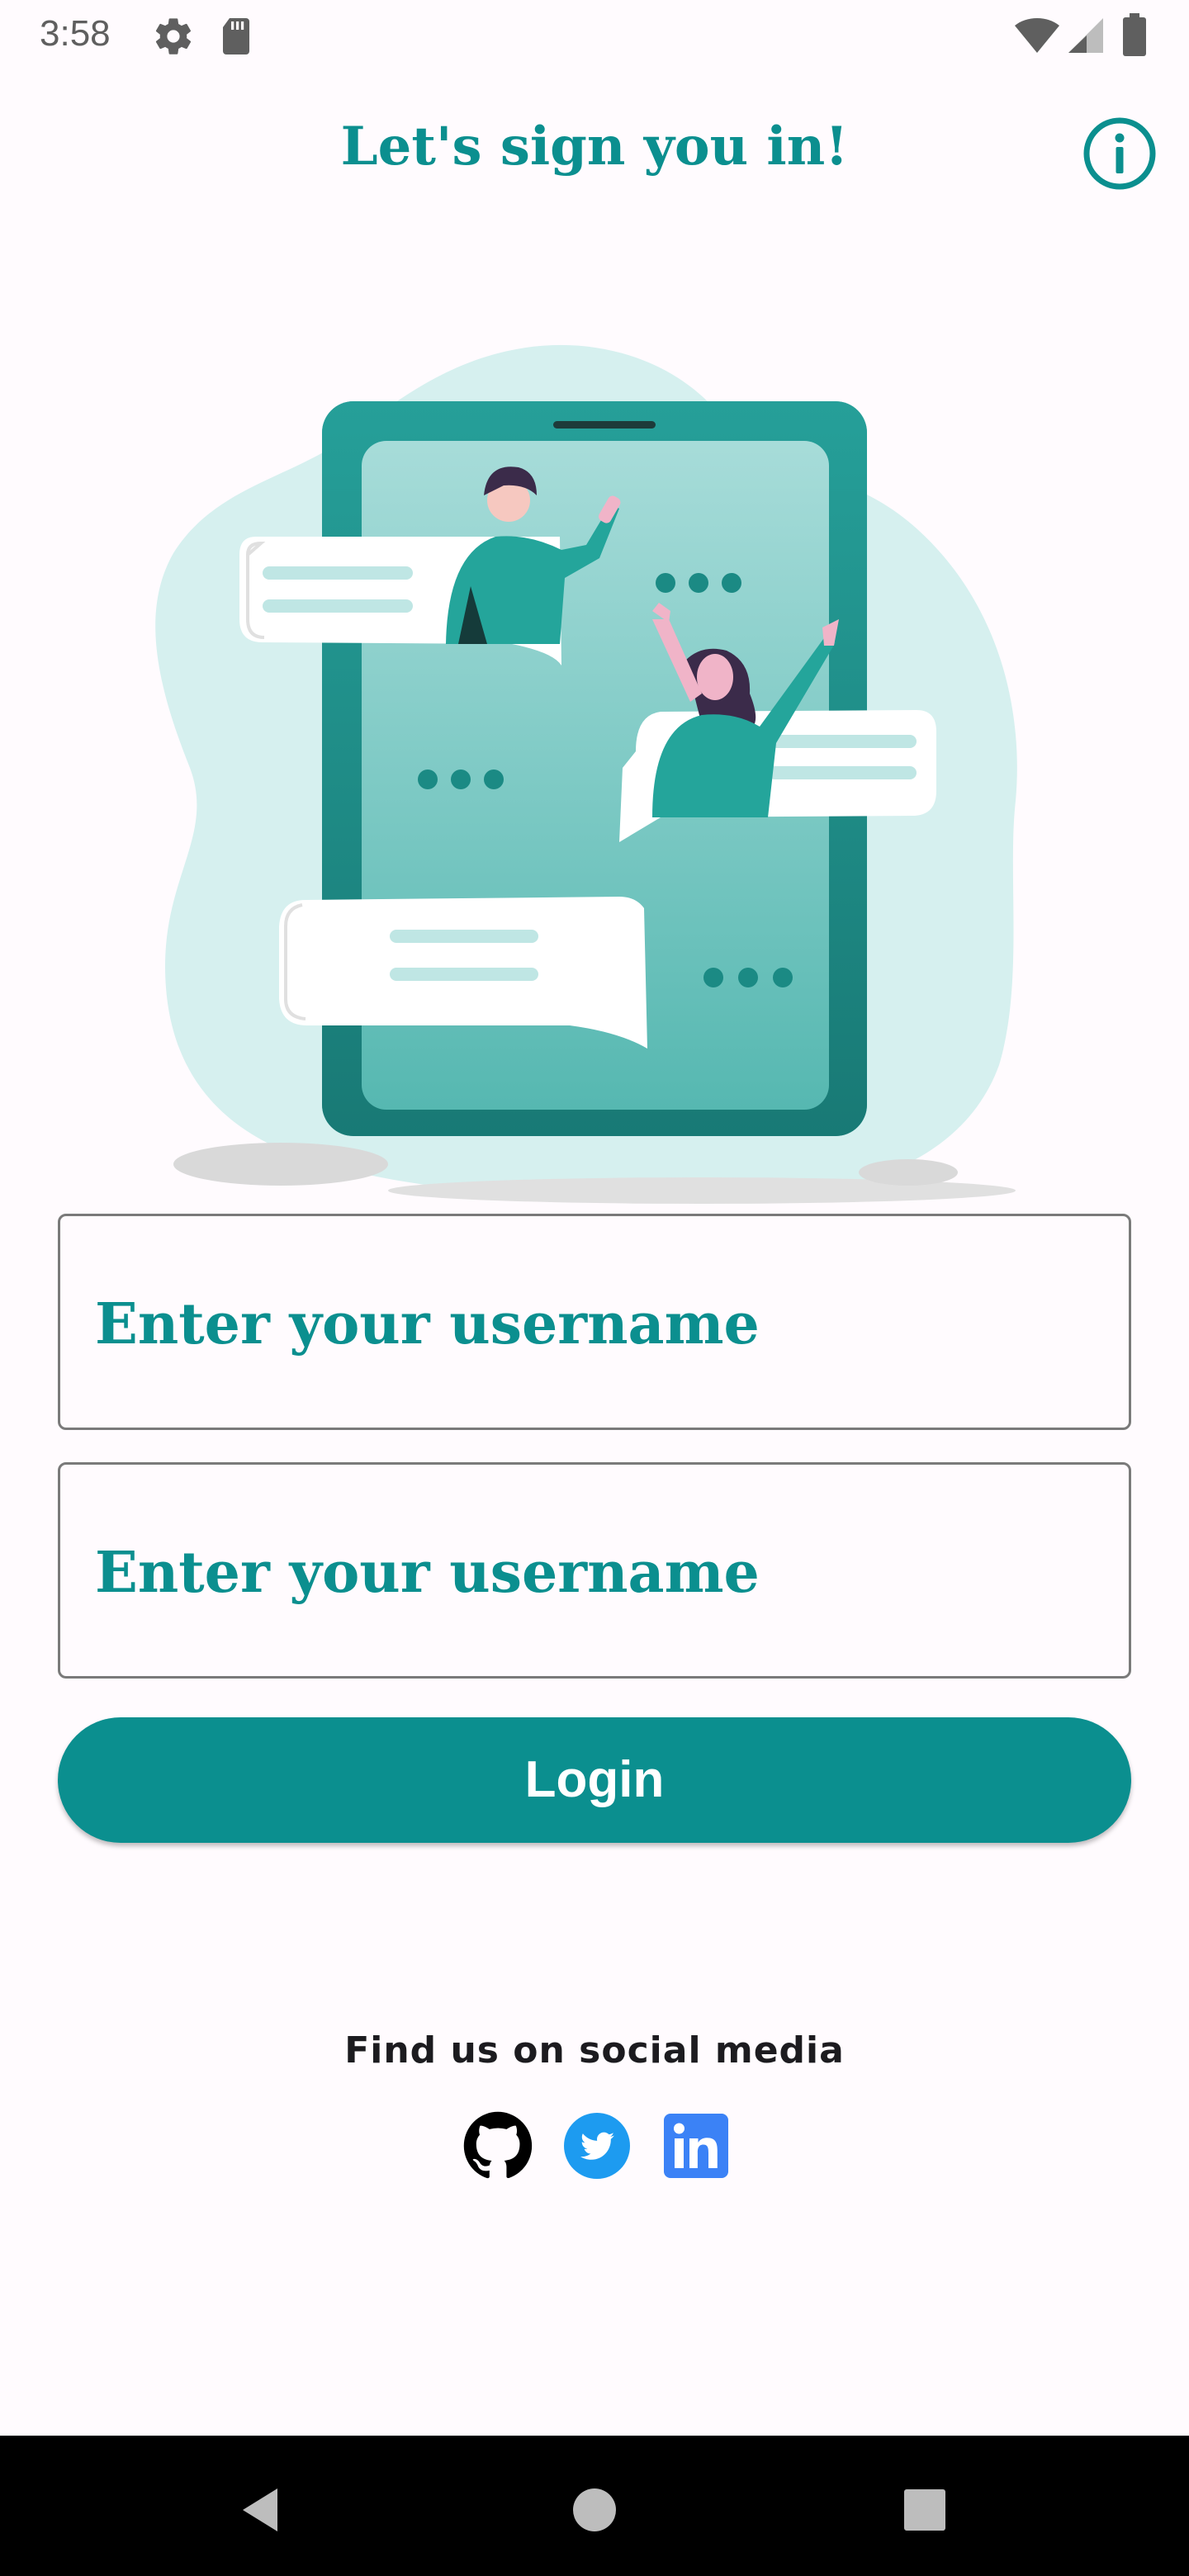  I want to click on info-icon, so click(1119, 153).